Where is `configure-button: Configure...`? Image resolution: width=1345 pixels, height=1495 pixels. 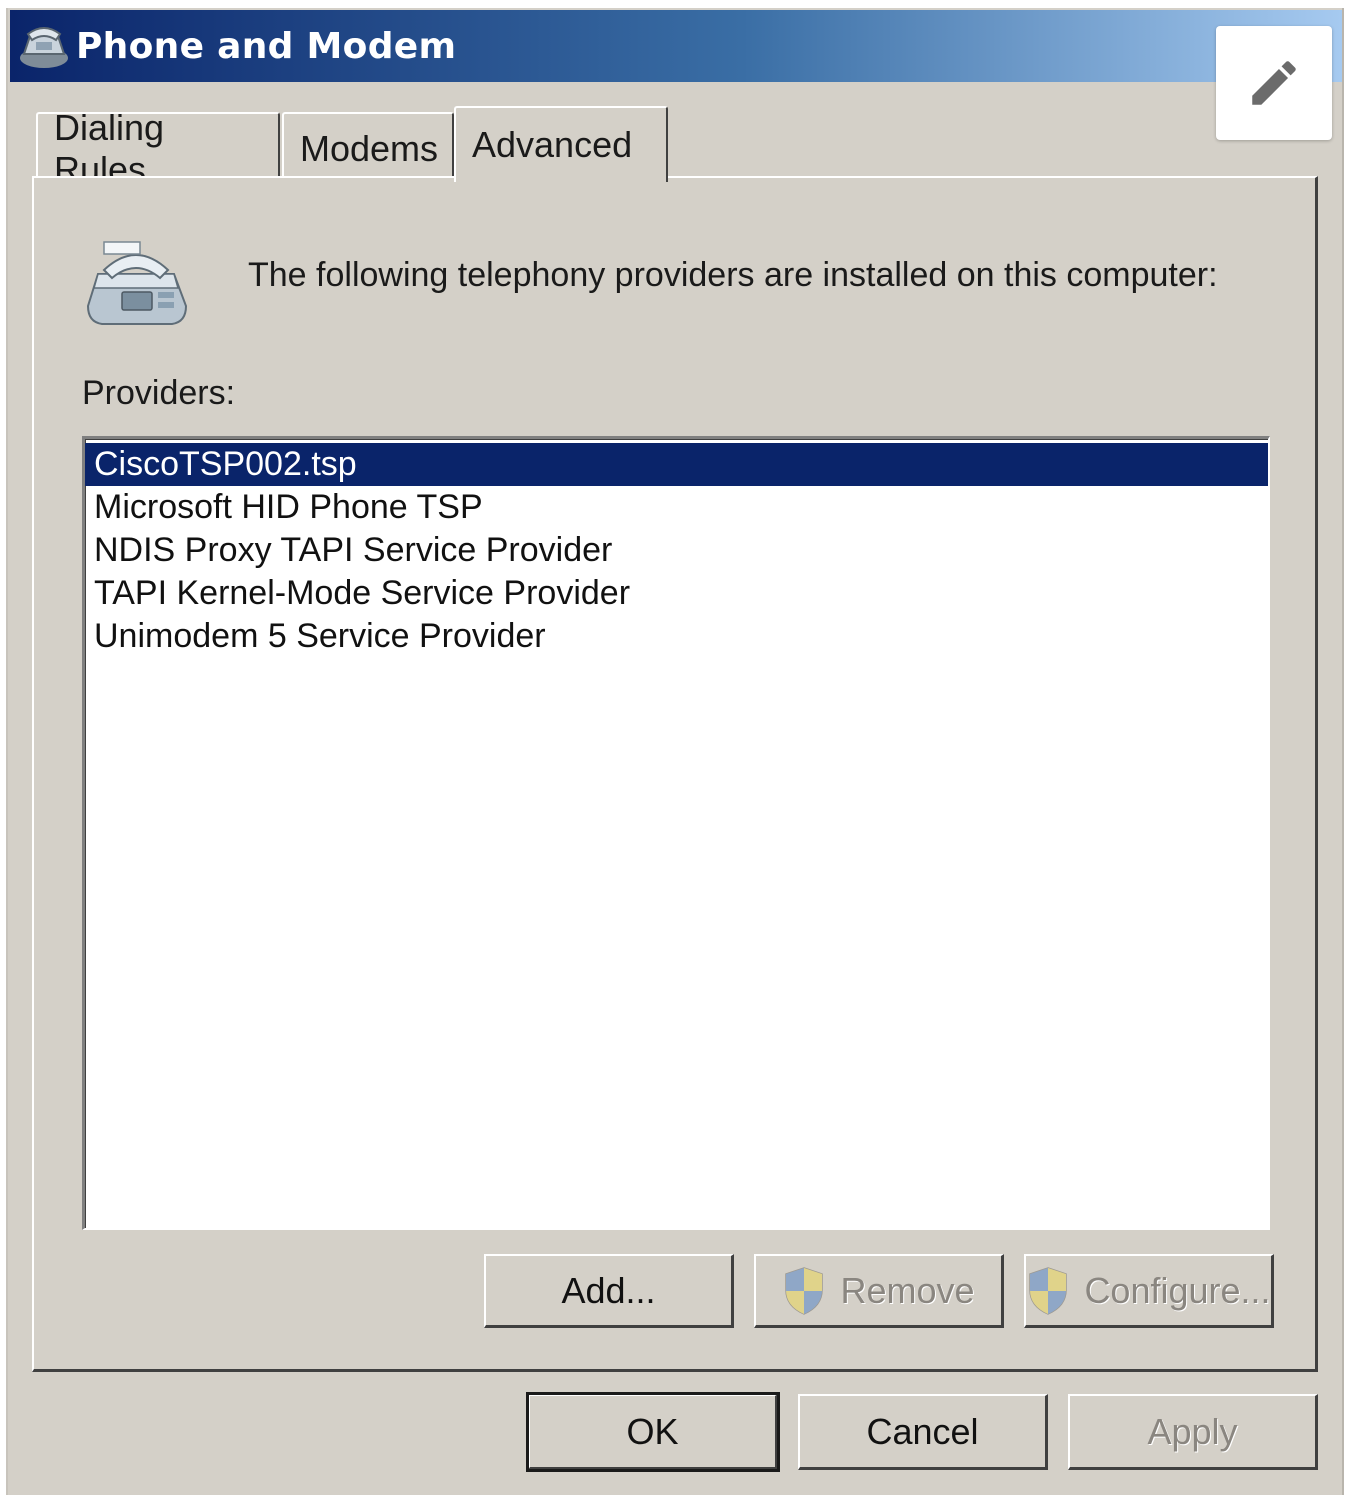
configure-button: Configure... is located at coordinates (1149, 1291).